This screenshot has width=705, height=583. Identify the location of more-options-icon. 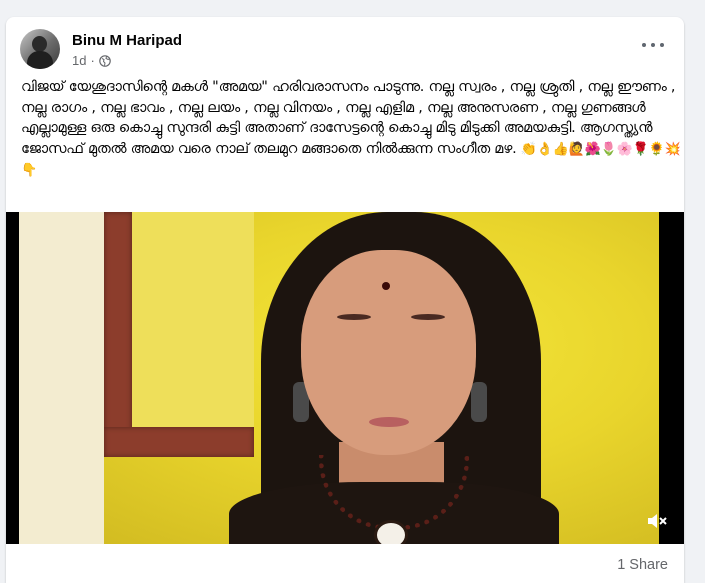
(653, 45).